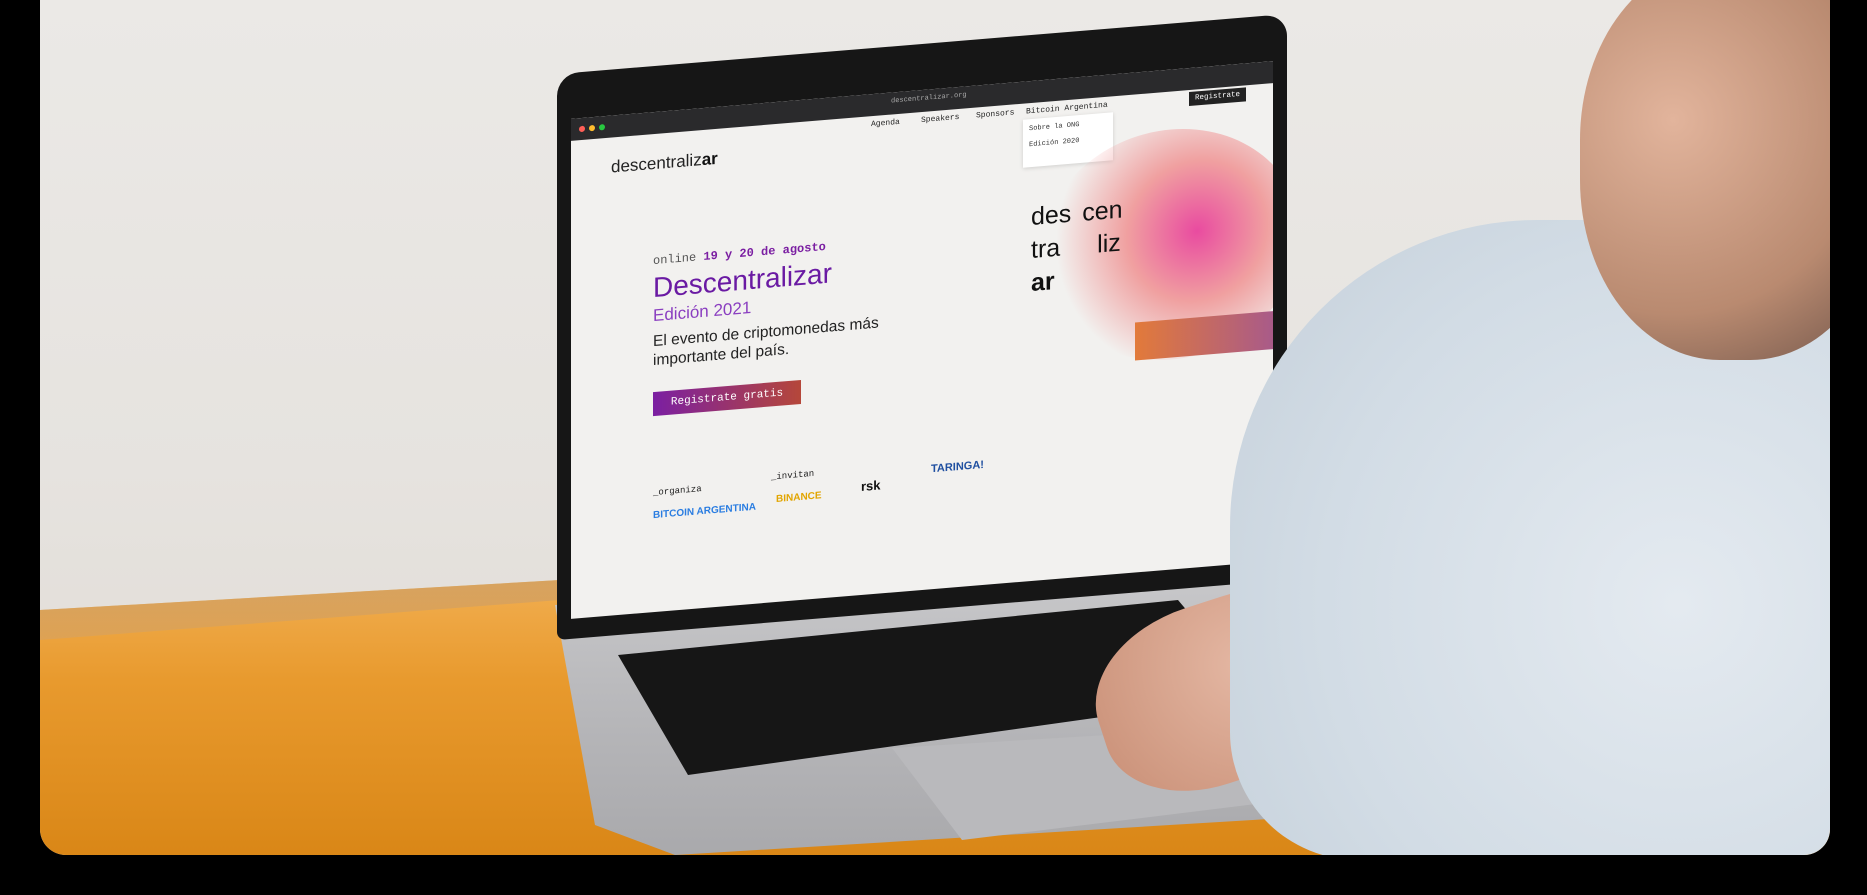 This screenshot has width=1867, height=895. Describe the element at coordinates (1218, 97) in the screenshot. I see `register-nav-button: Registrate` at that location.